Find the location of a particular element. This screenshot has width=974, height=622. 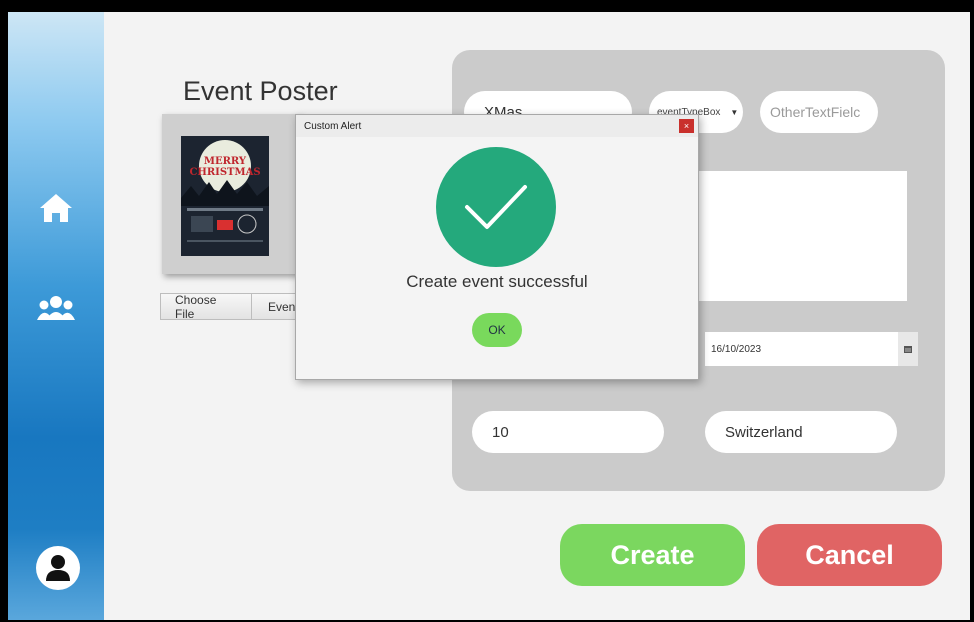

success-icon is located at coordinates (496, 207).